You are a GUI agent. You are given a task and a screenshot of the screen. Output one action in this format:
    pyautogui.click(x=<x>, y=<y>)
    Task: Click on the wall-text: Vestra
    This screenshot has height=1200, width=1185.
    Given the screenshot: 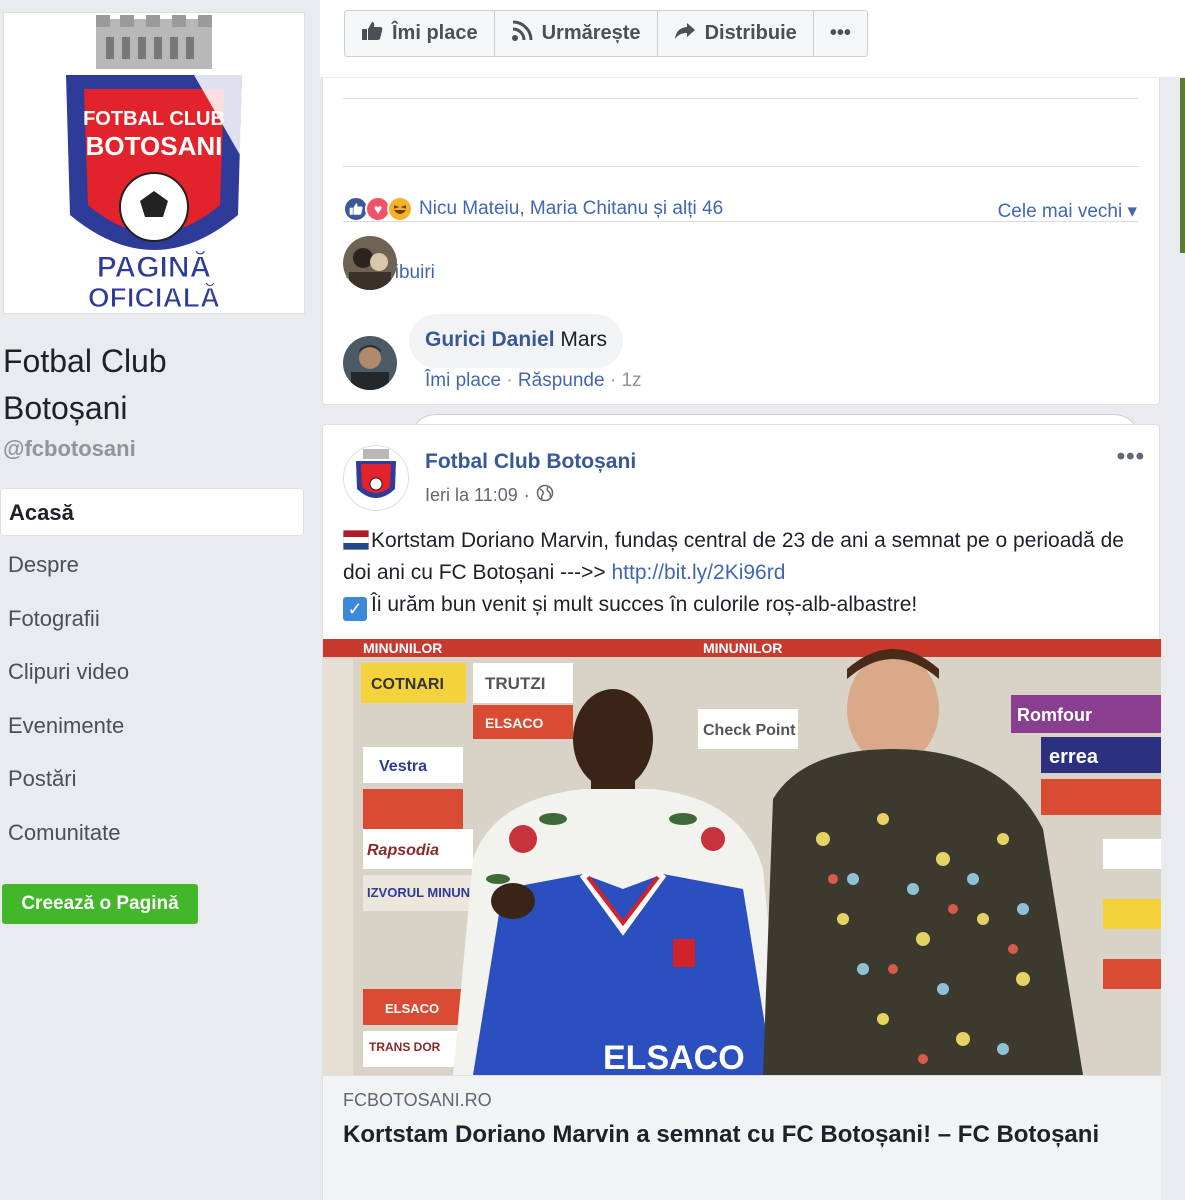 What is the action you would take?
    pyautogui.click(x=403, y=766)
    